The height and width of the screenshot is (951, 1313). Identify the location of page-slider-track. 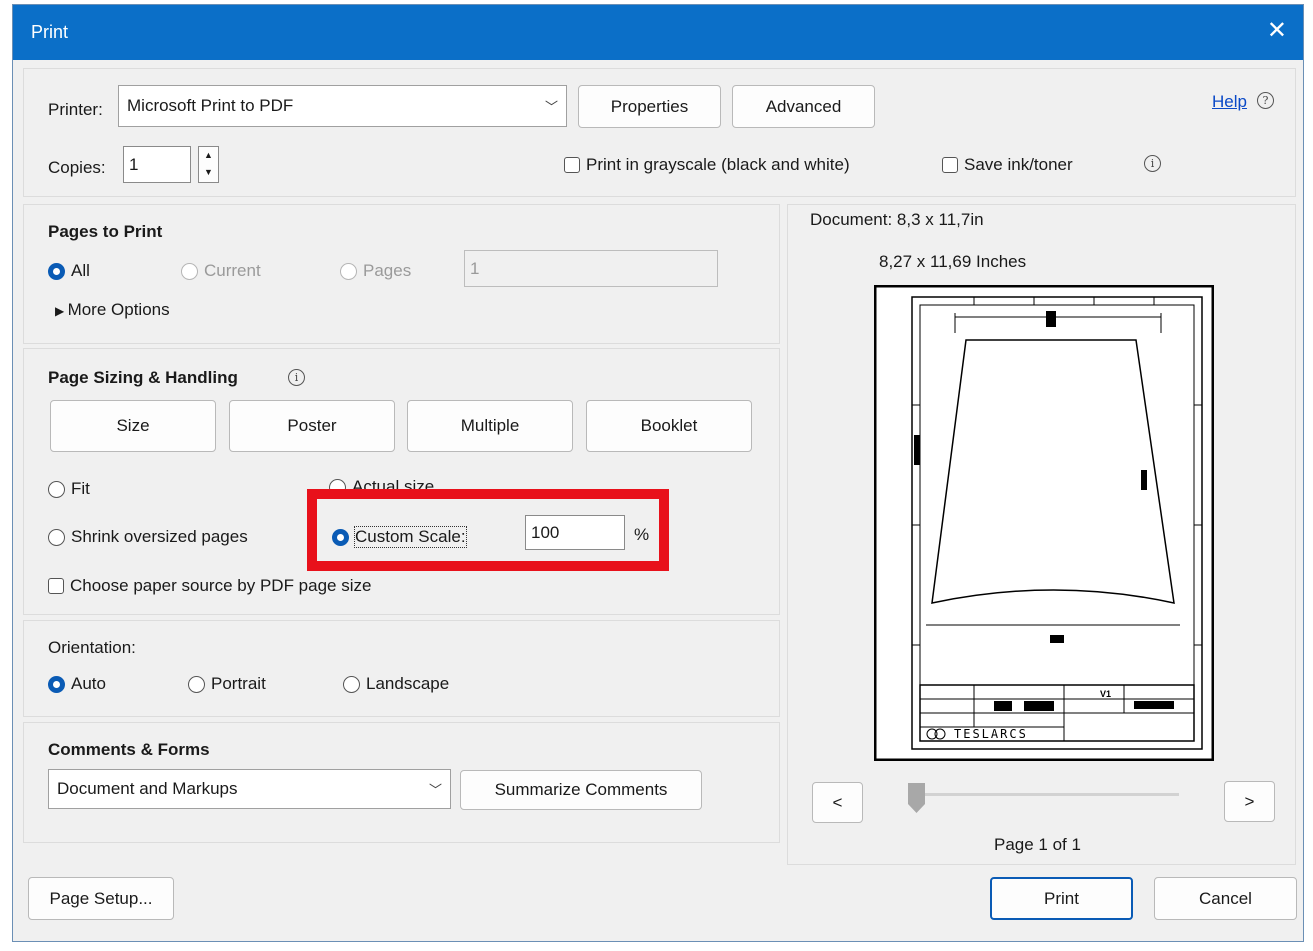
(1045, 794).